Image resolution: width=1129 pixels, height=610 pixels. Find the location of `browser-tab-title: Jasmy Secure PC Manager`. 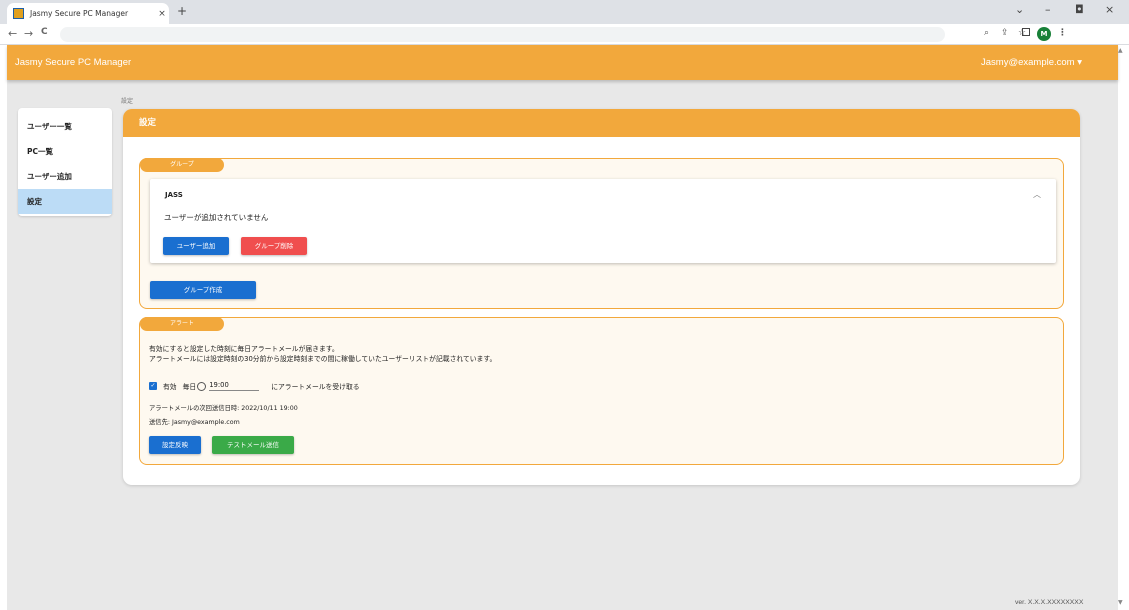

browser-tab-title: Jasmy Secure PC Manager is located at coordinates (79, 13).